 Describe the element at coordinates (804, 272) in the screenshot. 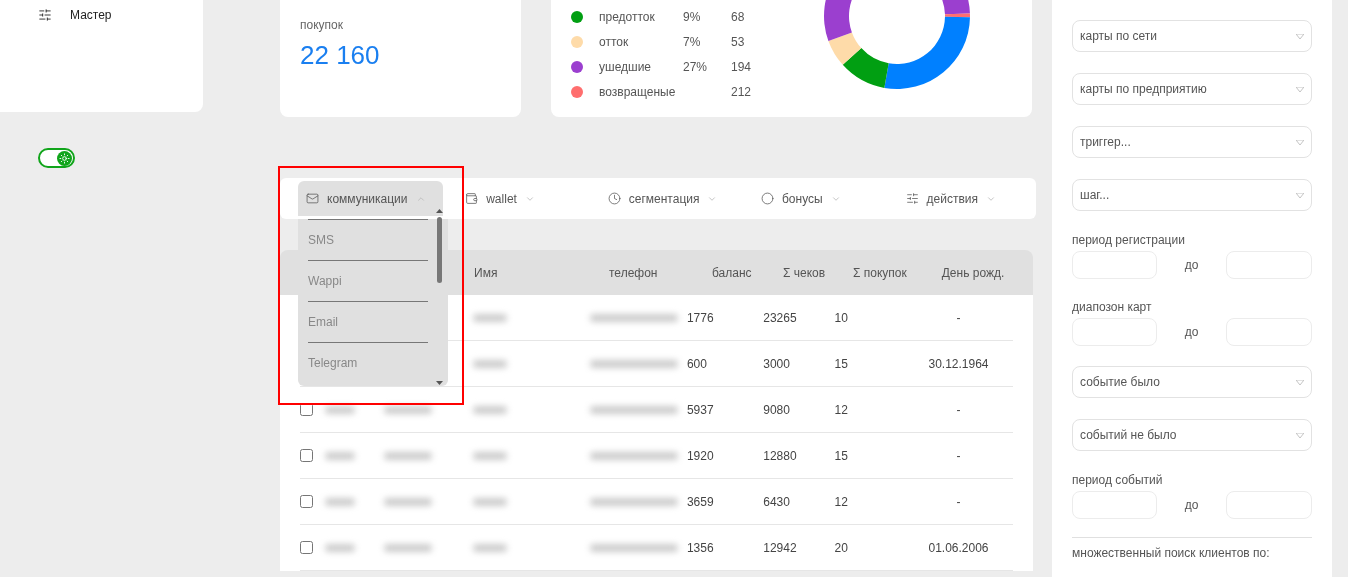

I see `column-header: Σ чеков` at that location.